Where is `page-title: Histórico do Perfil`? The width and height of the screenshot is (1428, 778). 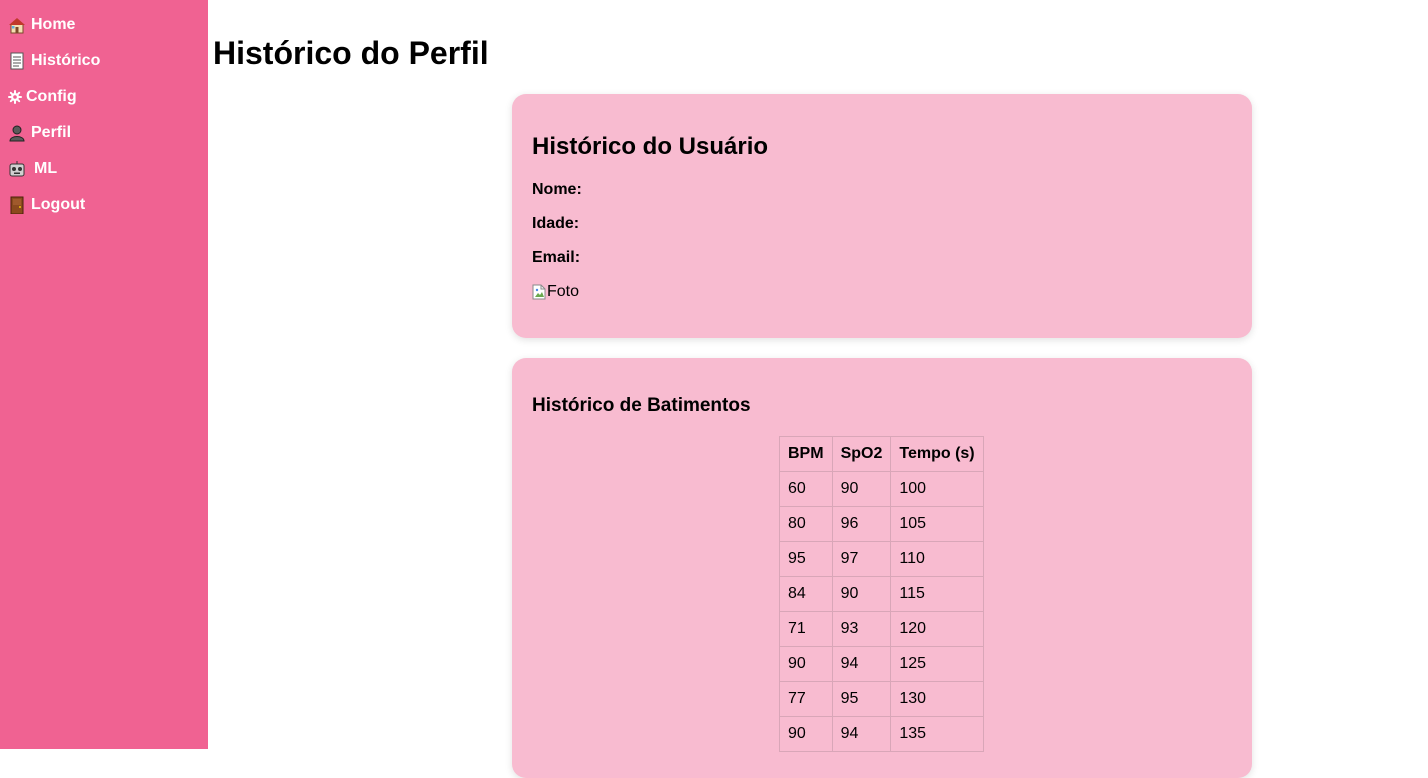
page-title: Histórico do Perfil is located at coordinates (351, 53).